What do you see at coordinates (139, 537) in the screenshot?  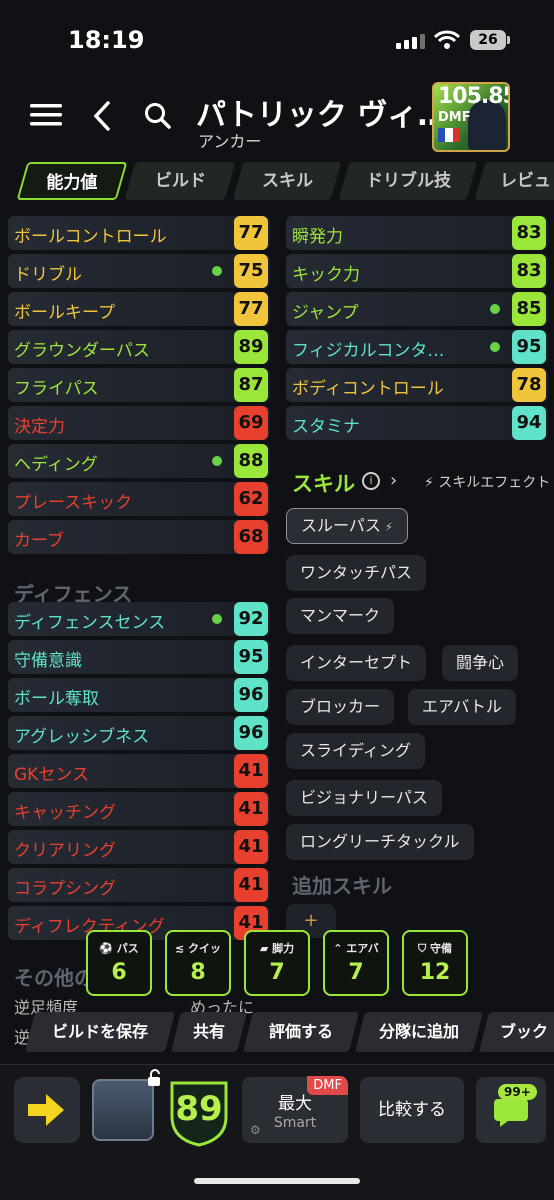 I see `attack-stat-row: カーブ 68` at bounding box center [139, 537].